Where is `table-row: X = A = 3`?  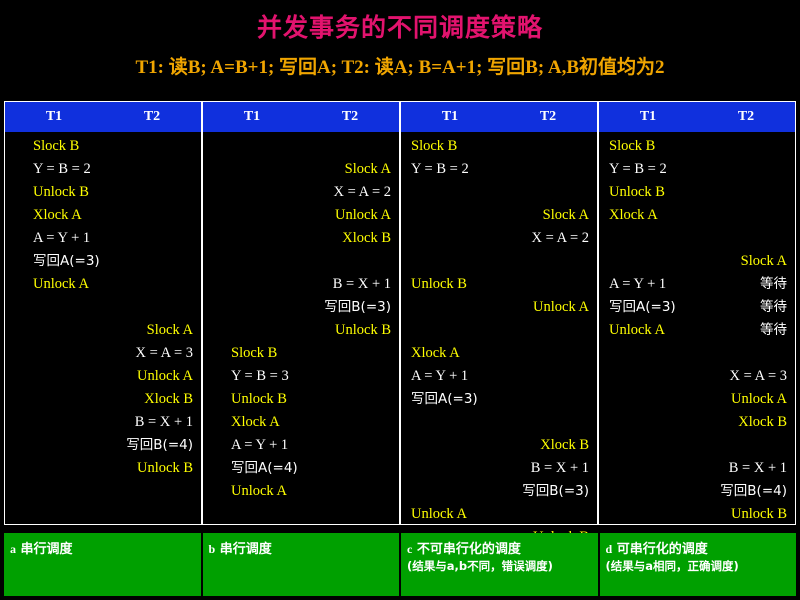 table-row: X = A = 3 is located at coordinates (697, 376).